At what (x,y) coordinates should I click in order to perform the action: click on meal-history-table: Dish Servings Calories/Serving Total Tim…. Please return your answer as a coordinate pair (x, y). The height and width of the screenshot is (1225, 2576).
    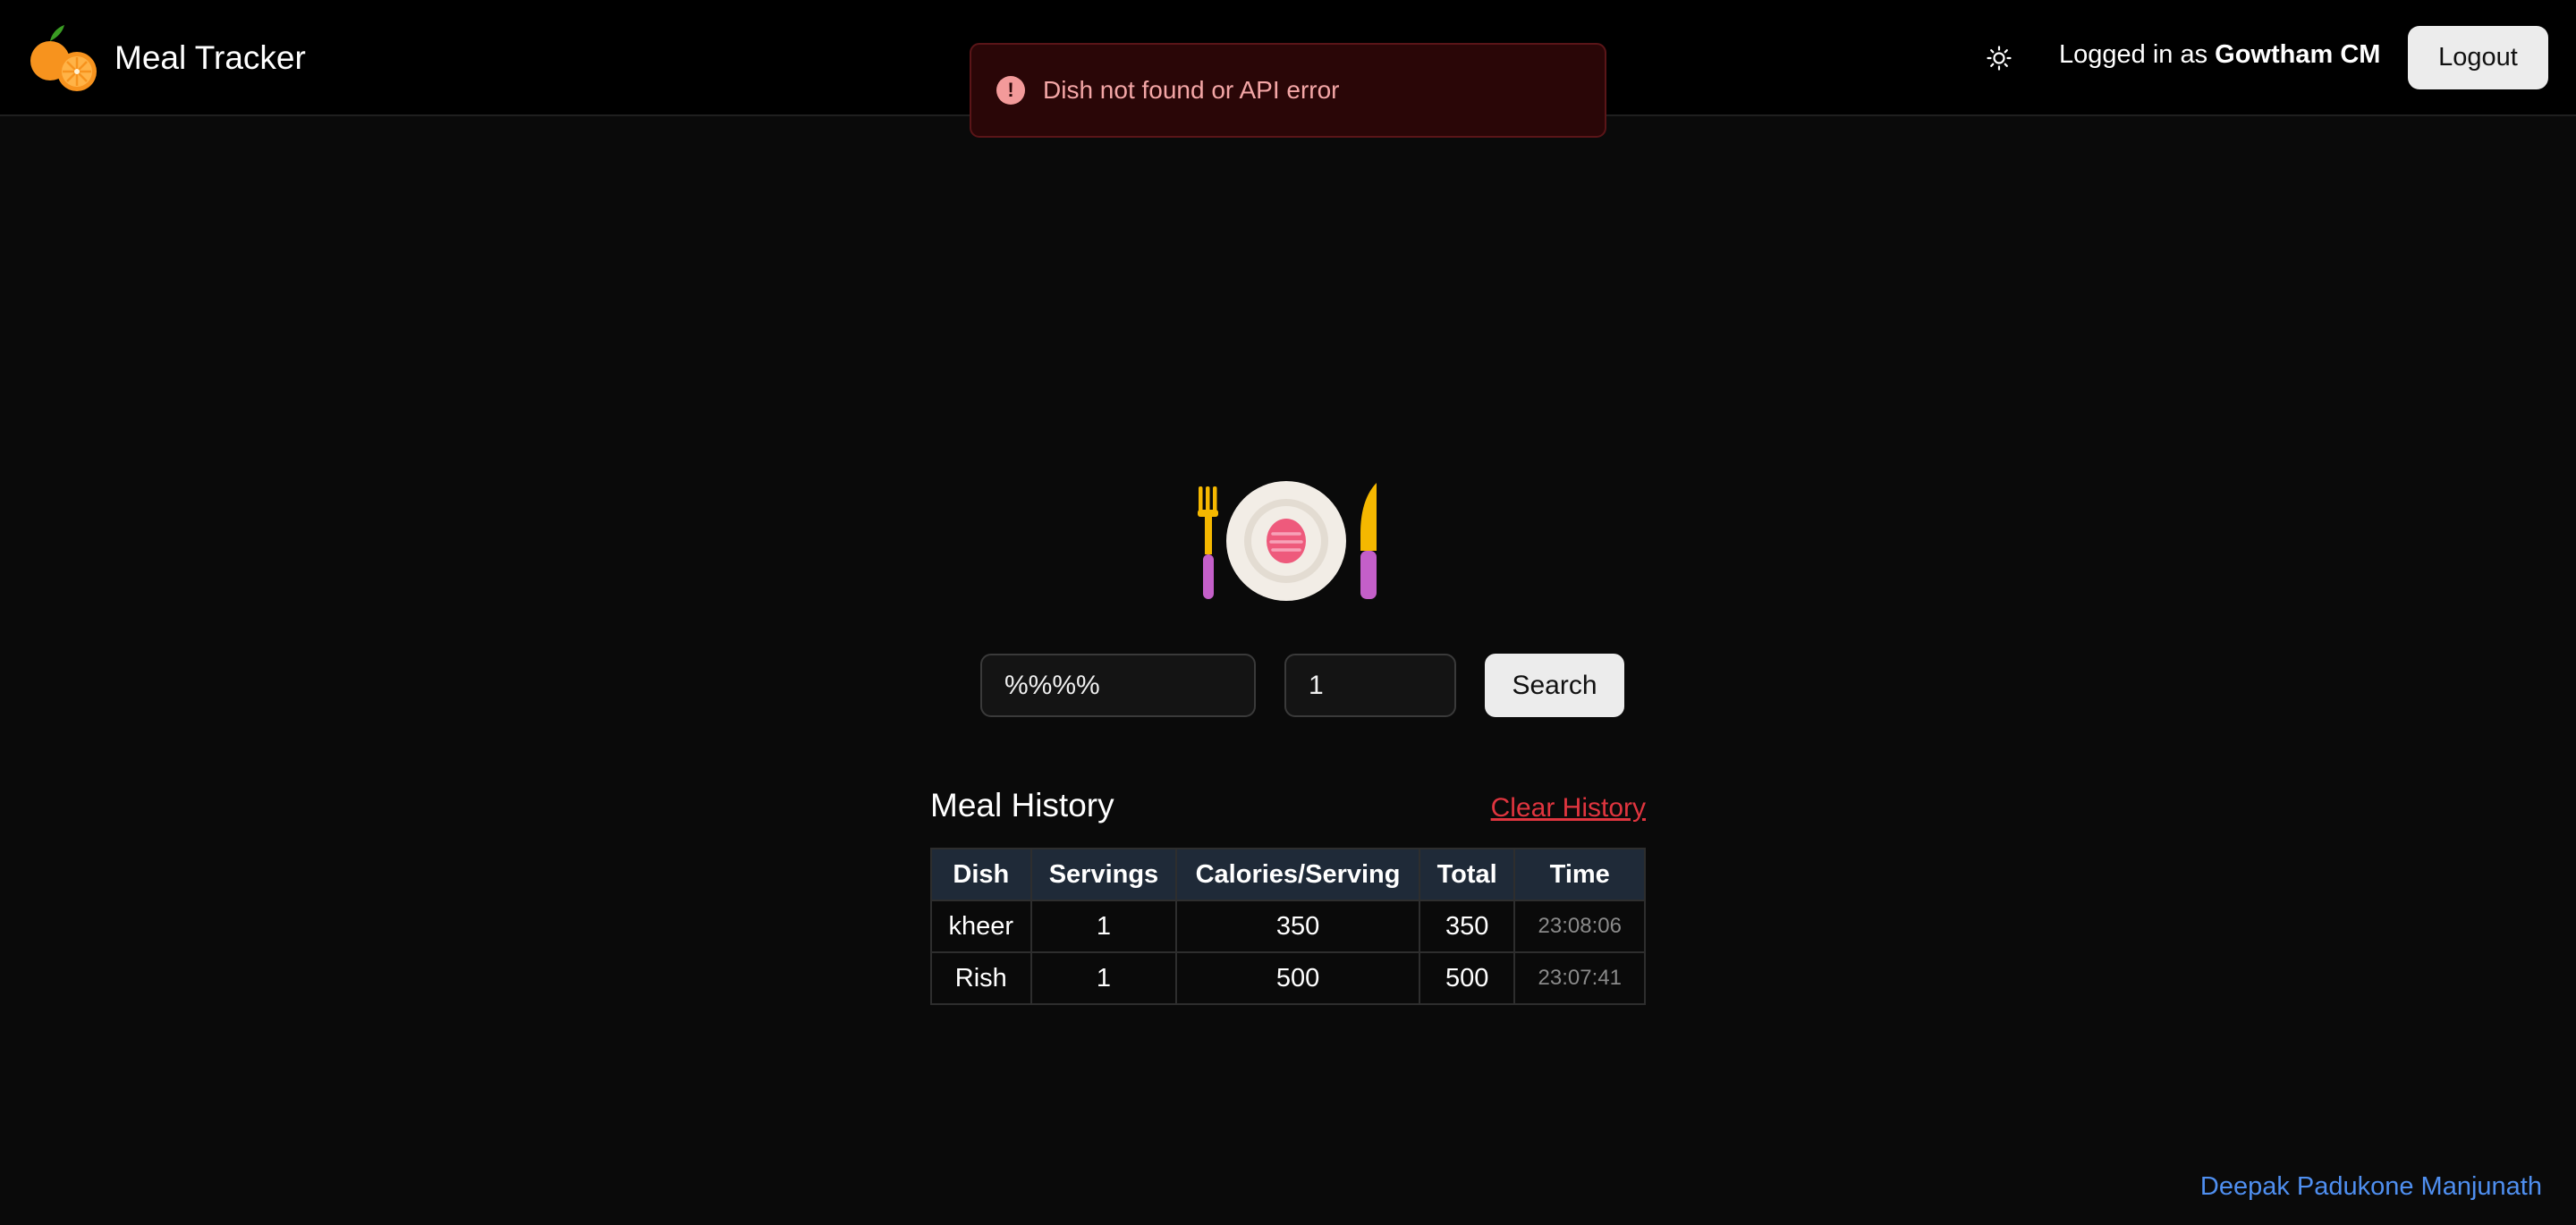
    Looking at the image, I should click on (1288, 926).